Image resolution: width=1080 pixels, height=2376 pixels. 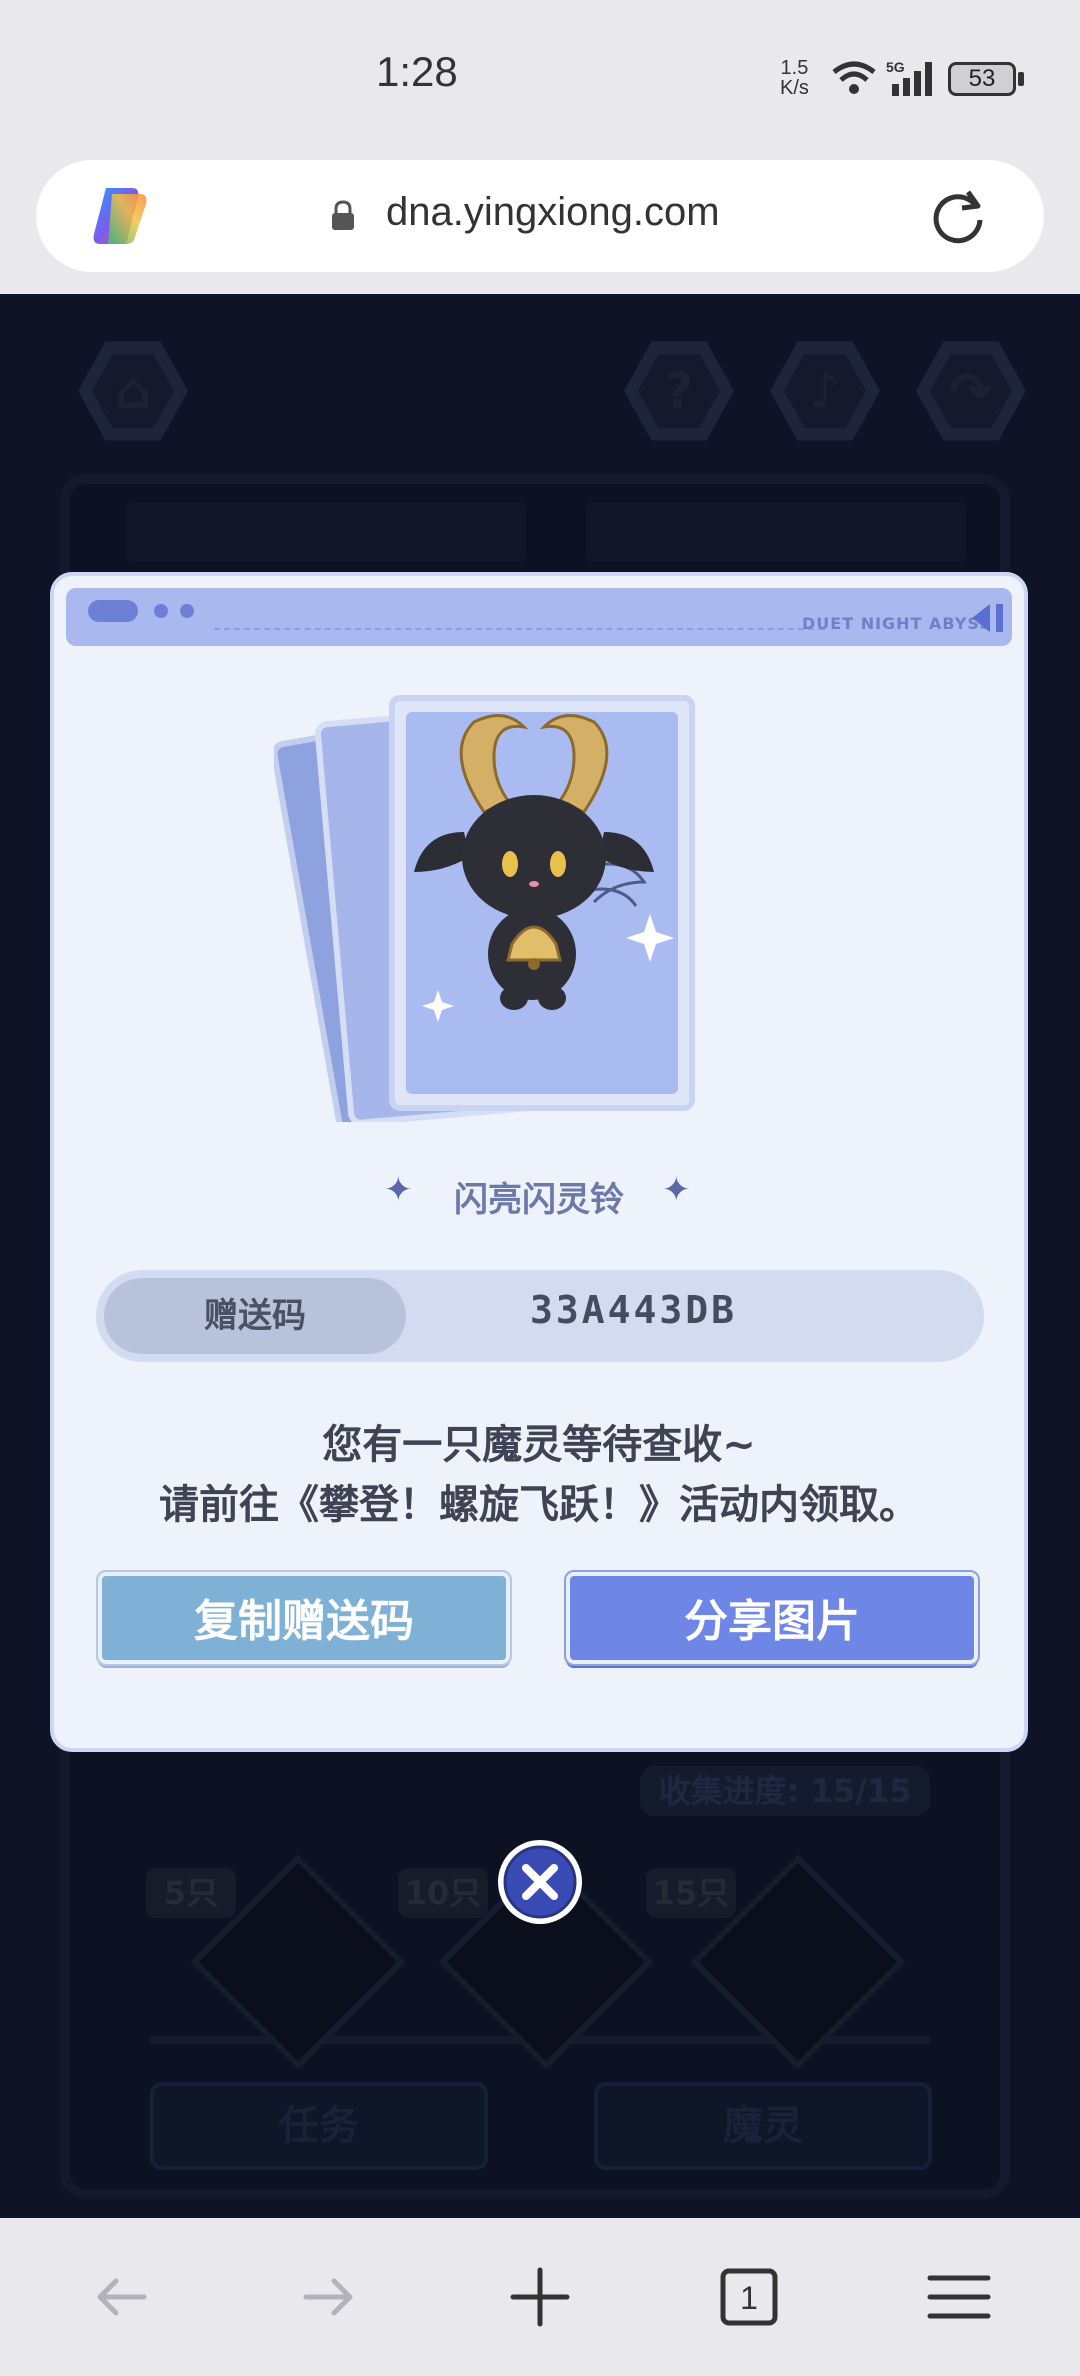 What do you see at coordinates (540, 1882) in the screenshot?
I see `close-icon` at bounding box center [540, 1882].